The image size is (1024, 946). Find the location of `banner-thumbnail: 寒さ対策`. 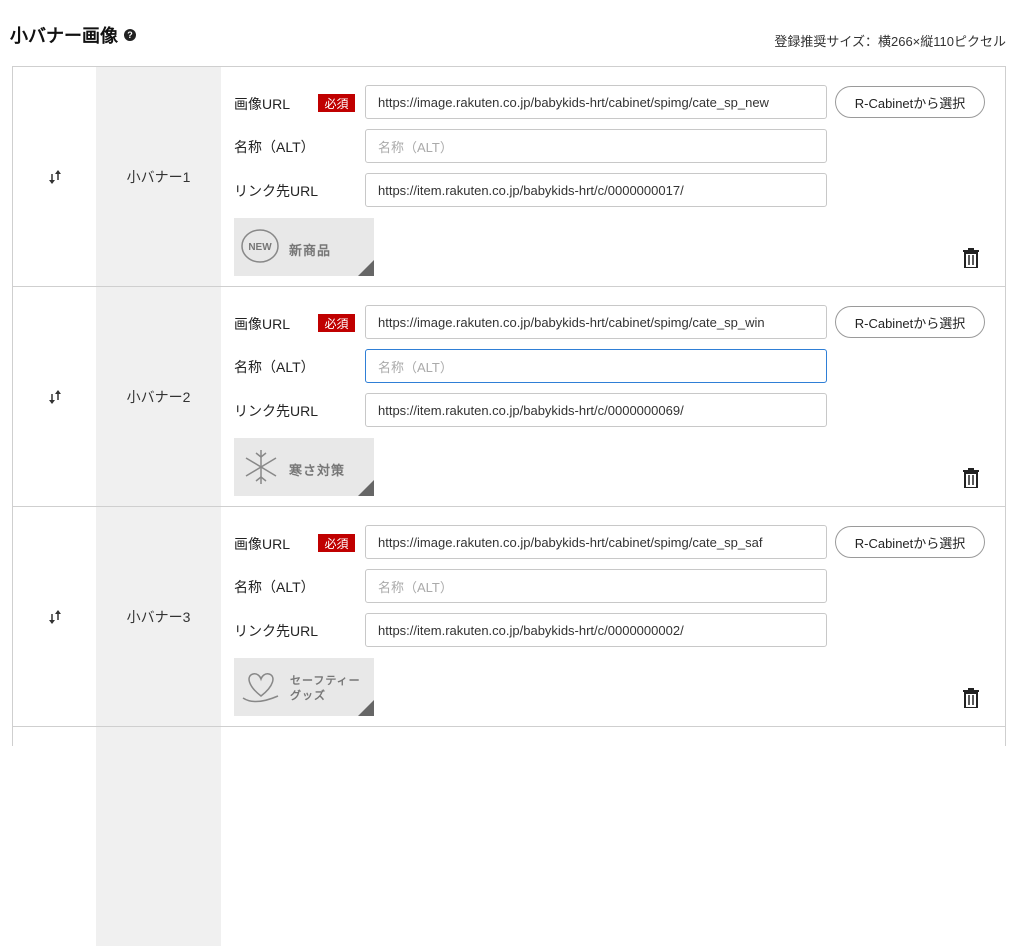

banner-thumbnail: 寒さ対策 is located at coordinates (304, 467).